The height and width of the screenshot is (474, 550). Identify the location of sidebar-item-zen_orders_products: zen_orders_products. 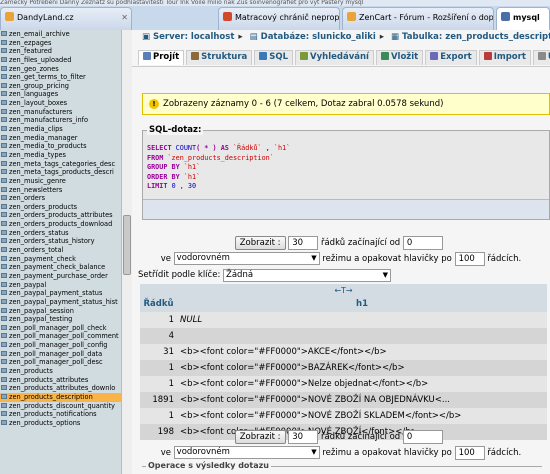
(60, 207).